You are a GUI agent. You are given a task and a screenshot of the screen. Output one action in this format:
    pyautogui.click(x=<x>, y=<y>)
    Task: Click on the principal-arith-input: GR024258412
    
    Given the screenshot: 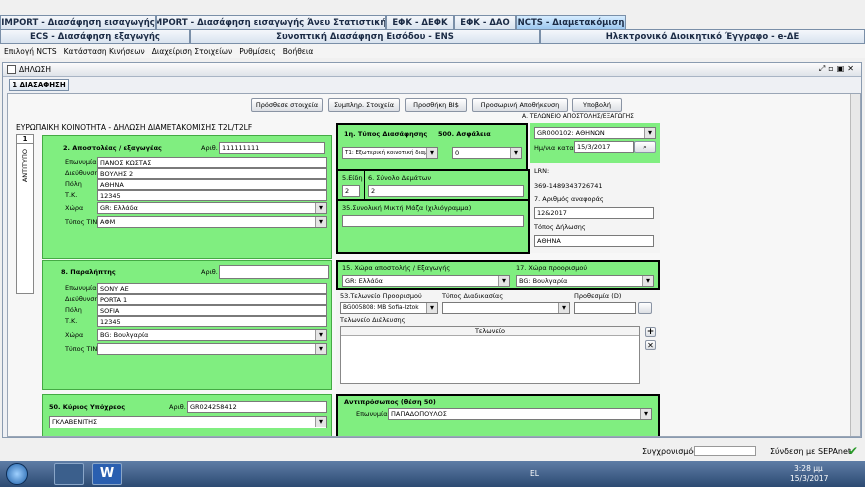 What is the action you would take?
    pyautogui.click(x=257, y=407)
    